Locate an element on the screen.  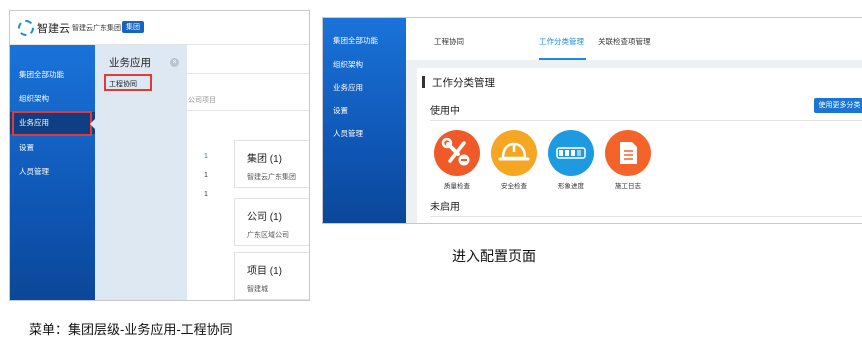
use-more-categories-button: 使用更多分类 is located at coordinates (838, 105).